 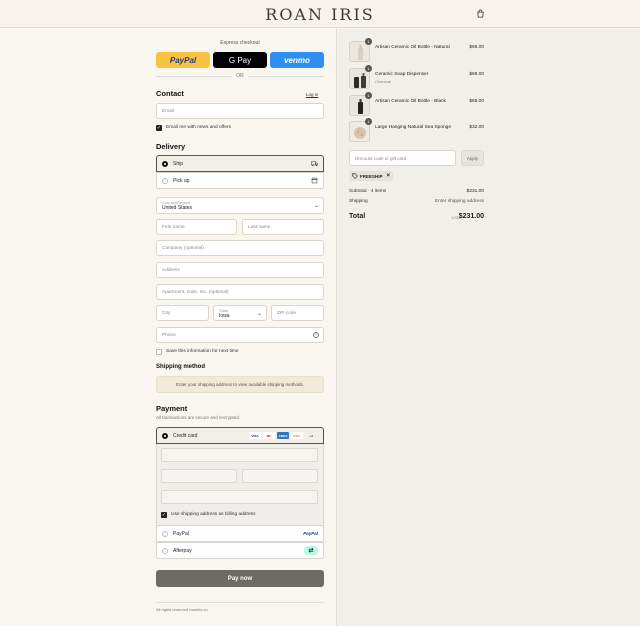 I want to click on total-value: $231.00, so click(x=471, y=216).